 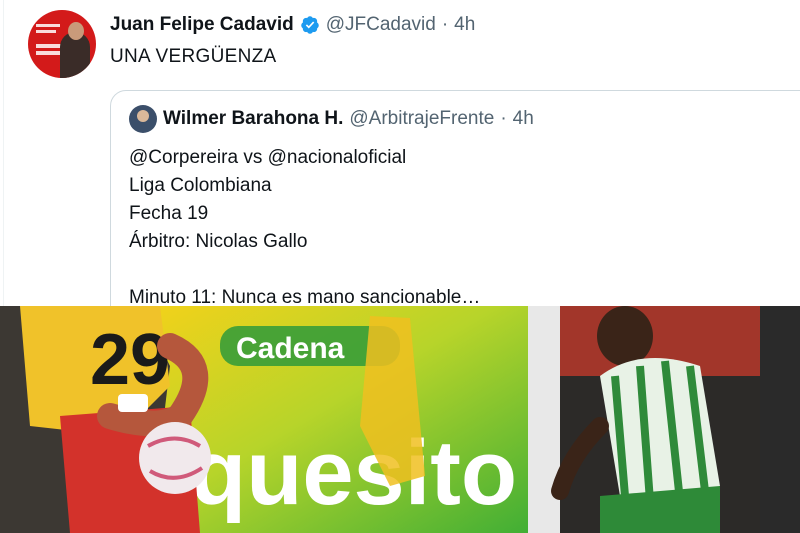 I want to click on tweet-text: UNA VERGÜENZA, so click(x=193, y=56).